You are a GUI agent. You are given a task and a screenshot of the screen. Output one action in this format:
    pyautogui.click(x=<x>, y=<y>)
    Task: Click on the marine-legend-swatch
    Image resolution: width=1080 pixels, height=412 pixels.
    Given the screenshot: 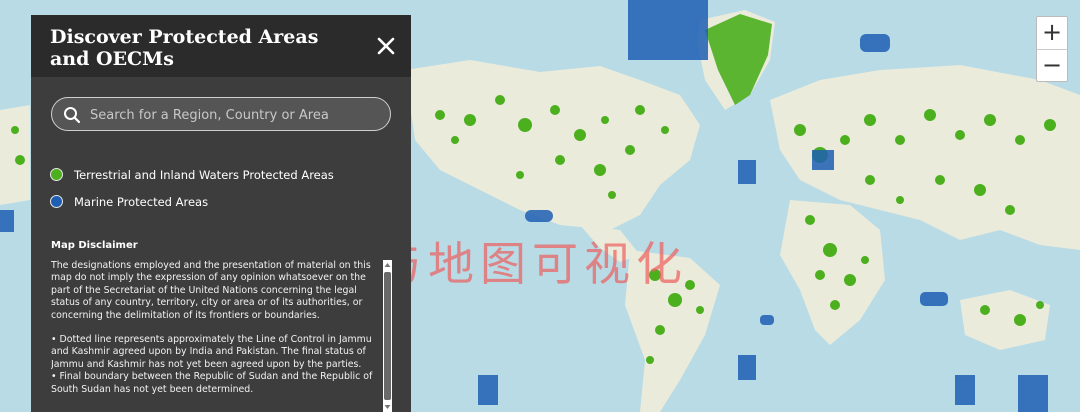 What is the action you would take?
    pyautogui.click(x=56, y=201)
    